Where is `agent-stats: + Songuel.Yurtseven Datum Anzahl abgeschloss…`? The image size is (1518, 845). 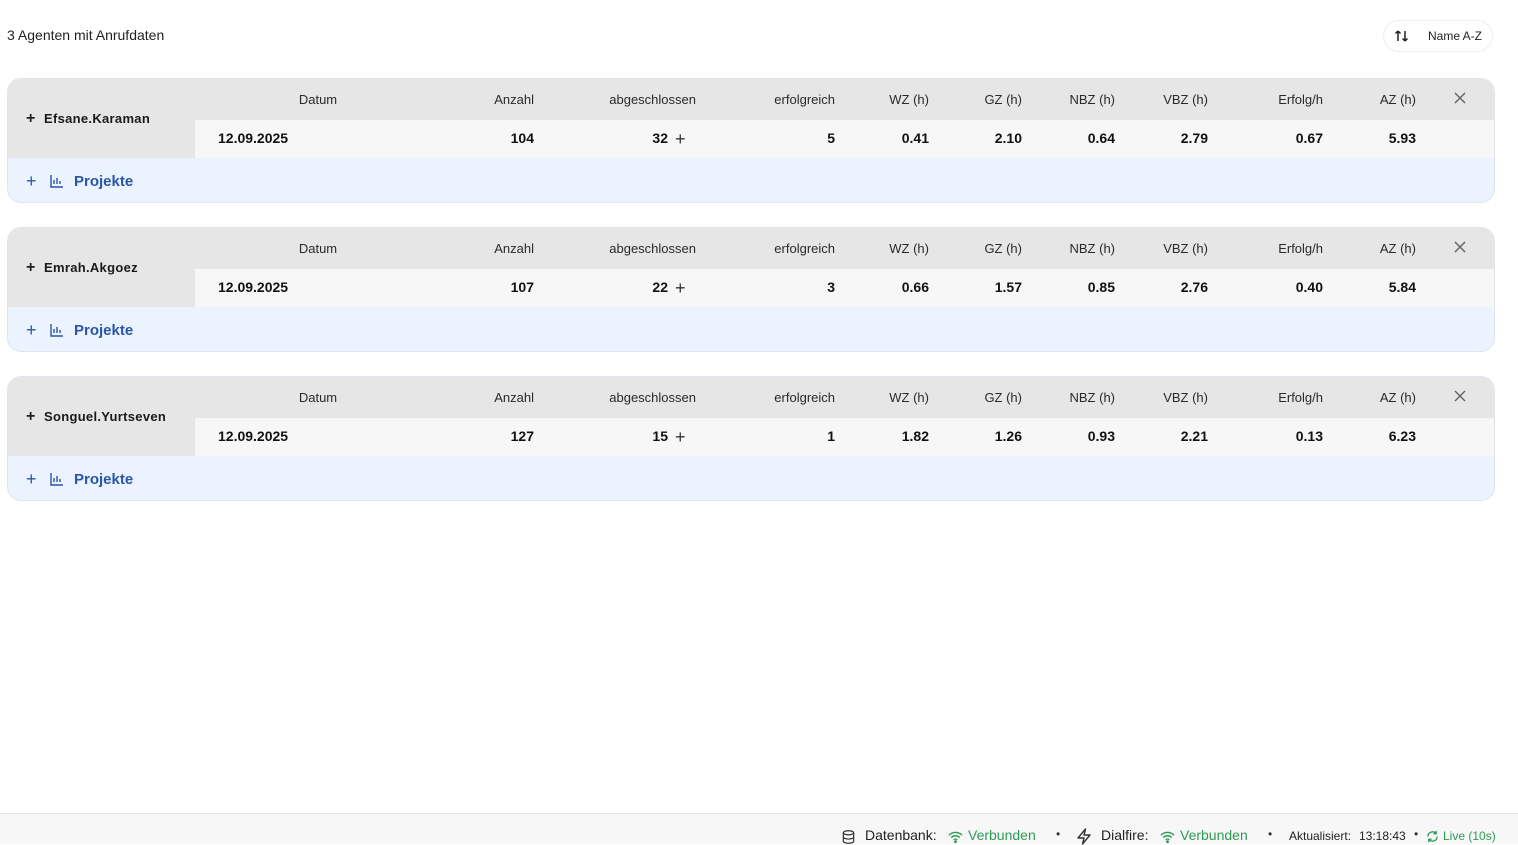 agent-stats: + Songuel.Yurtseven Datum Anzahl abgeschloss… is located at coordinates (751, 416).